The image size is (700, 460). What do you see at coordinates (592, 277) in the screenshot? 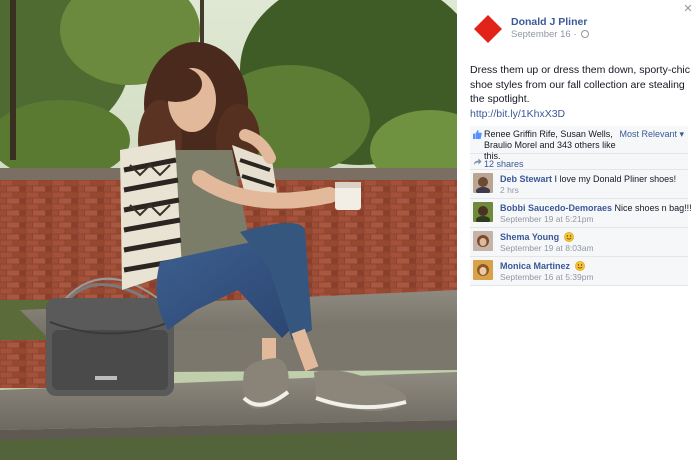
I see `comment-timestamp: September 16 at 5:39pm` at bounding box center [592, 277].